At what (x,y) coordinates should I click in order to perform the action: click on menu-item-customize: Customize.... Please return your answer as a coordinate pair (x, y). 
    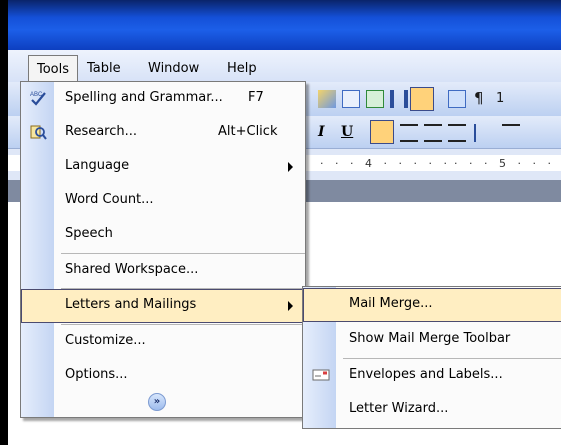
    Looking at the image, I should click on (163, 342).